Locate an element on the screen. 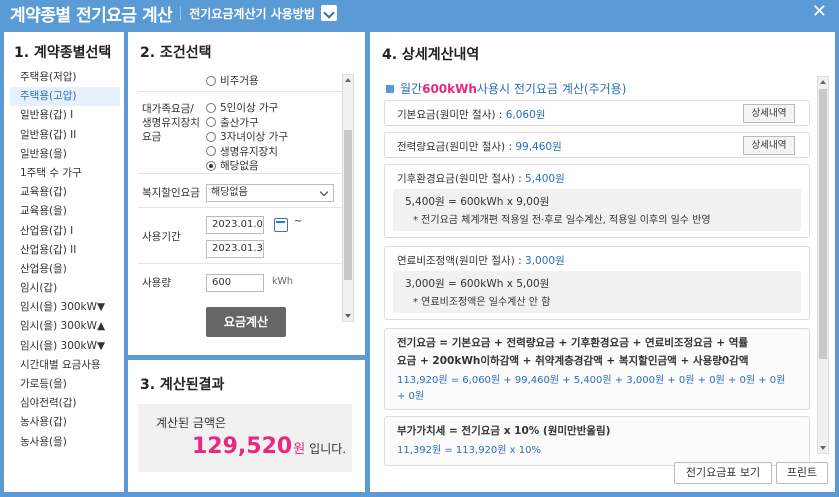  contract-type-item: 교육용(갑) is located at coordinates (65, 192).